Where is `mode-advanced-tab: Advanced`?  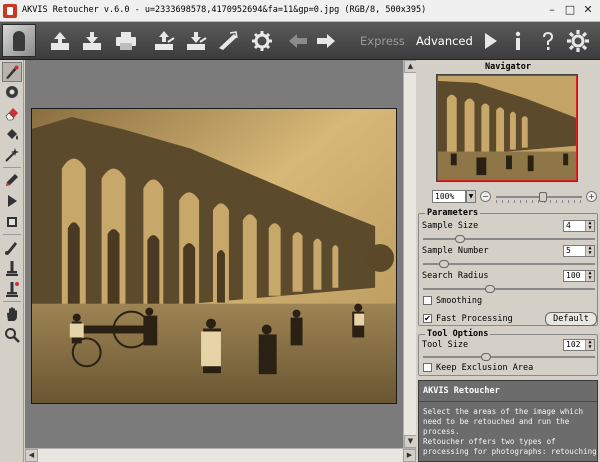 mode-advanced-tab: Advanced is located at coordinates (444, 41).